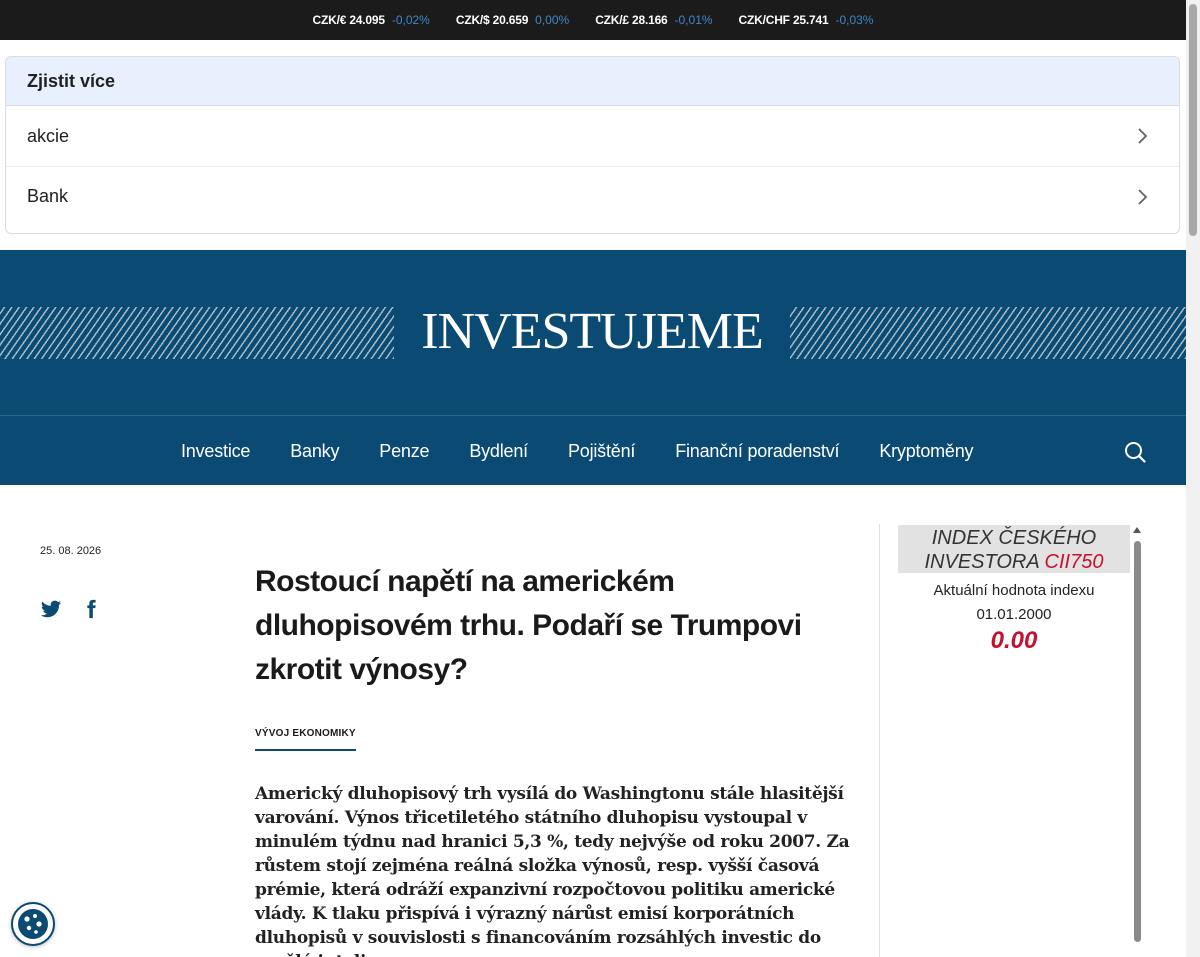  I want to click on widget-value: 0.00, so click(1014, 640).